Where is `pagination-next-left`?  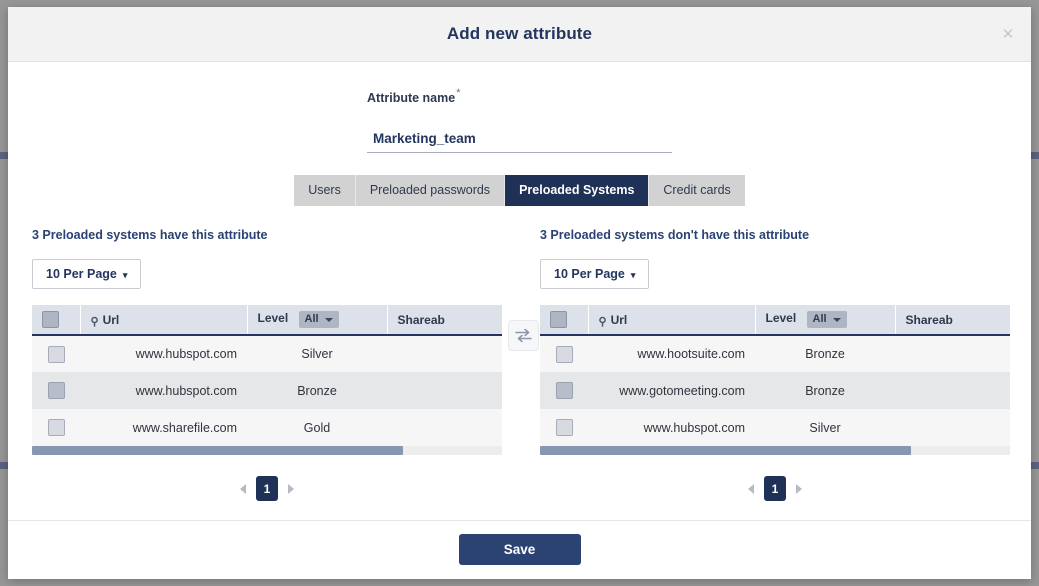
pagination-next-left is located at coordinates (291, 488).